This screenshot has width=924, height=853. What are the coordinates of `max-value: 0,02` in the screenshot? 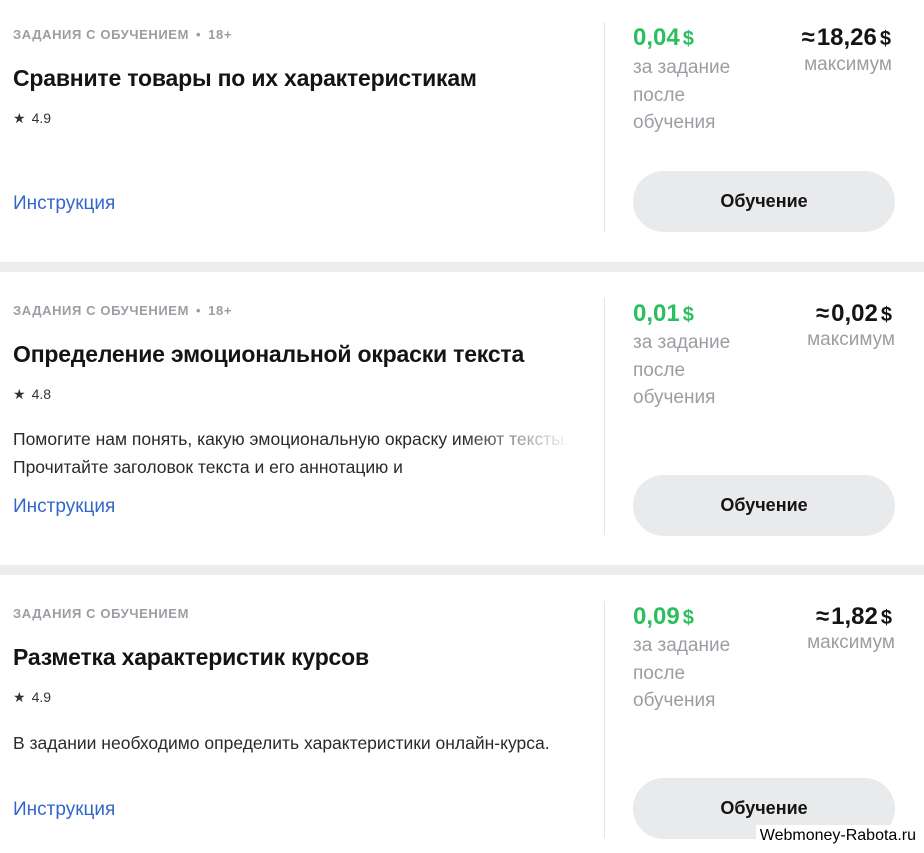 It's located at (854, 313).